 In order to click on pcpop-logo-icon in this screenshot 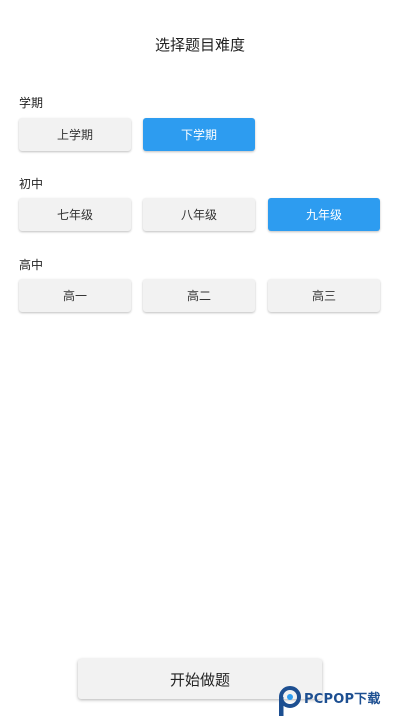, I will do `click(290, 701)`.